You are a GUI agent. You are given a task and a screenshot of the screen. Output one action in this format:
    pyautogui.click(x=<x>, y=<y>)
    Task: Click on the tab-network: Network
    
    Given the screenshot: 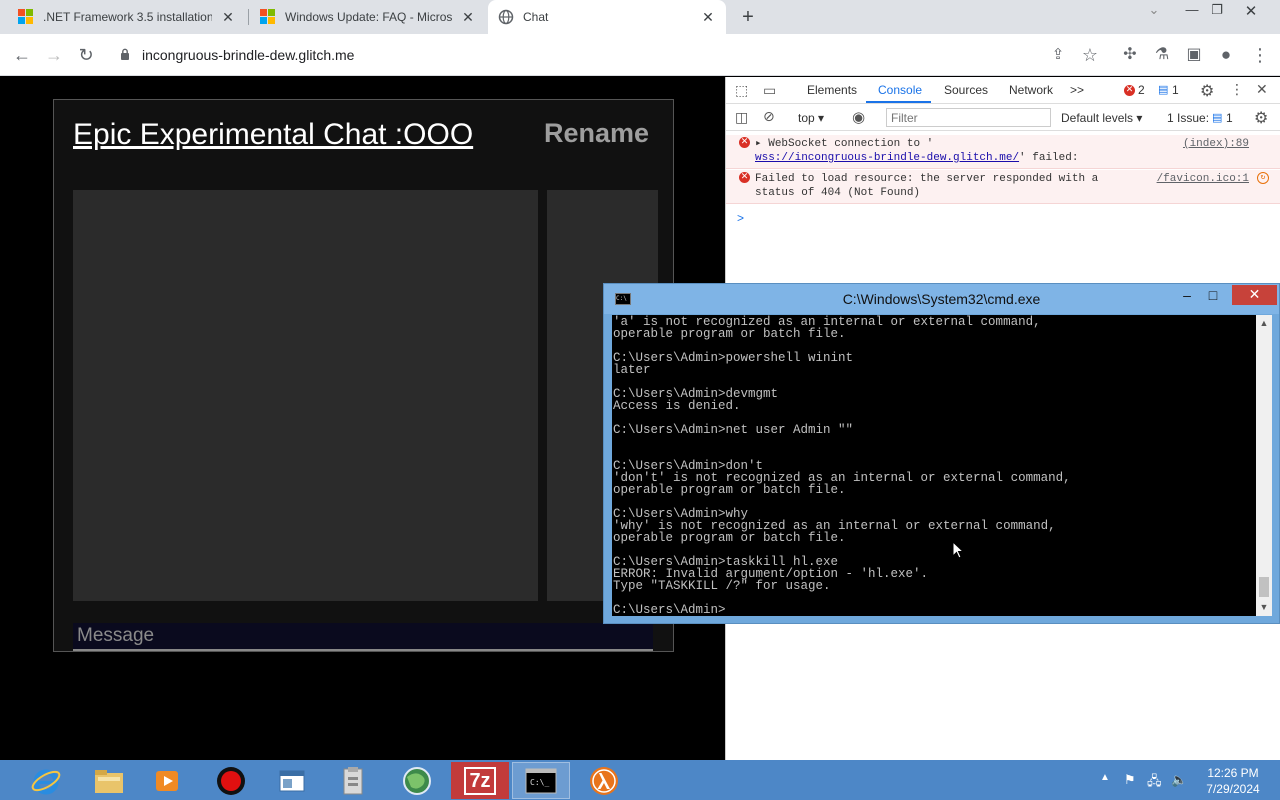 What is the action you would take?
    pyautogui.click(x=1031, y=90)
    